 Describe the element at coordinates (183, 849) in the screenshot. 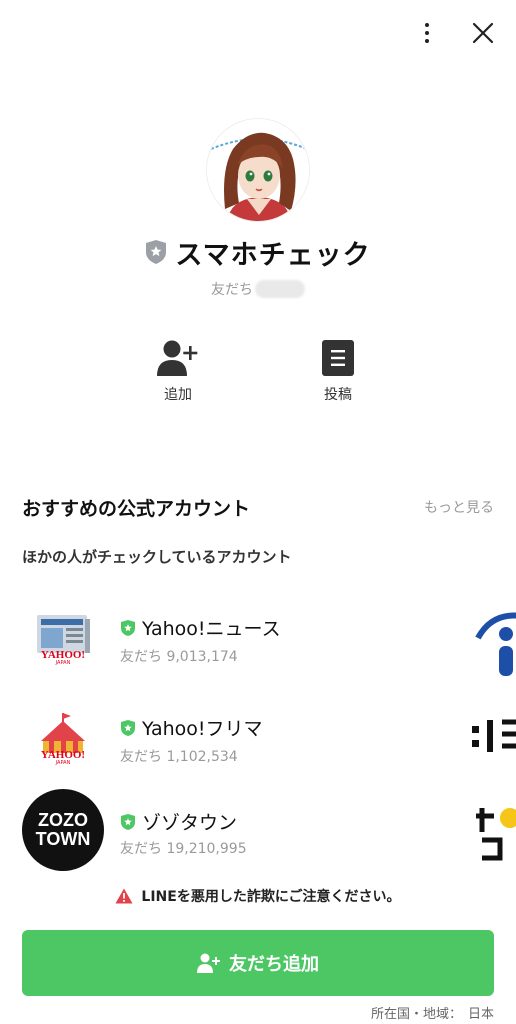

I see `account-friends: 友だち 19,210,995` at that location.